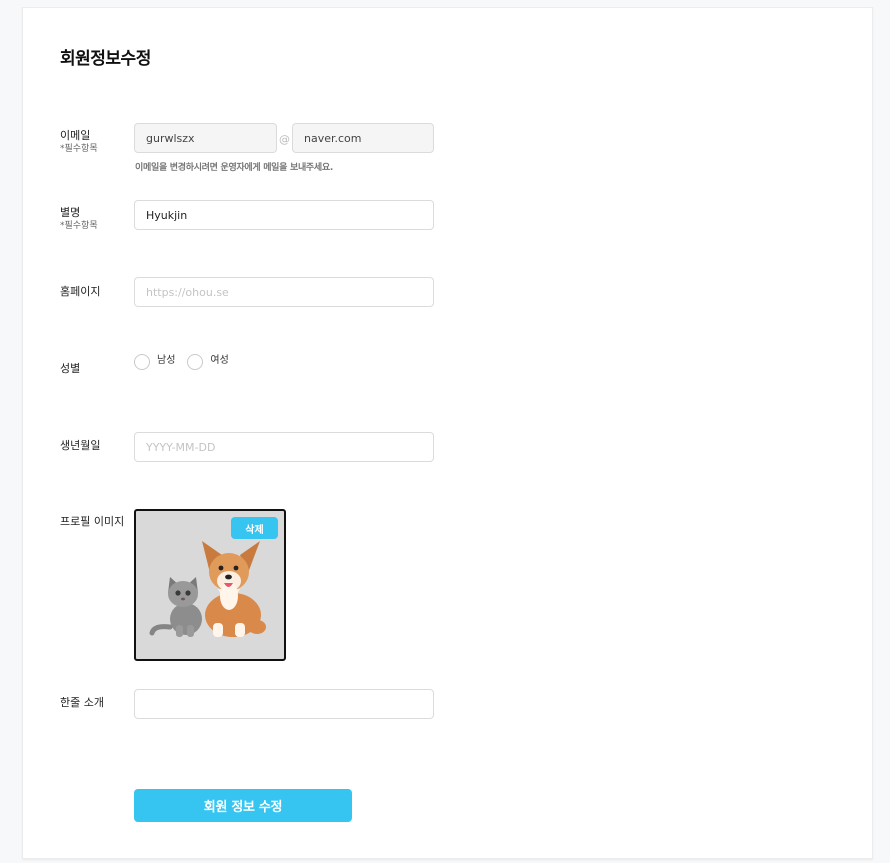  I want to click on email-label: 이메일 *필수항목, so click(79, 142).